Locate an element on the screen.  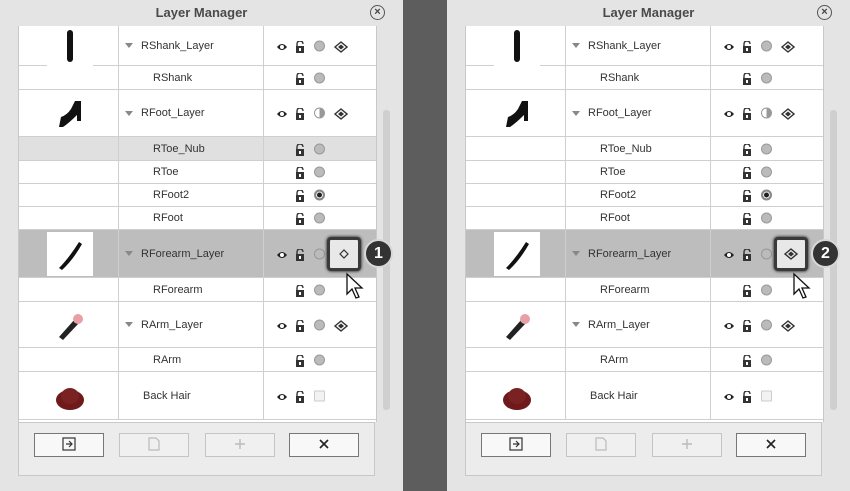
highlighted-diamond-icon is located at coordinates (344, 254).